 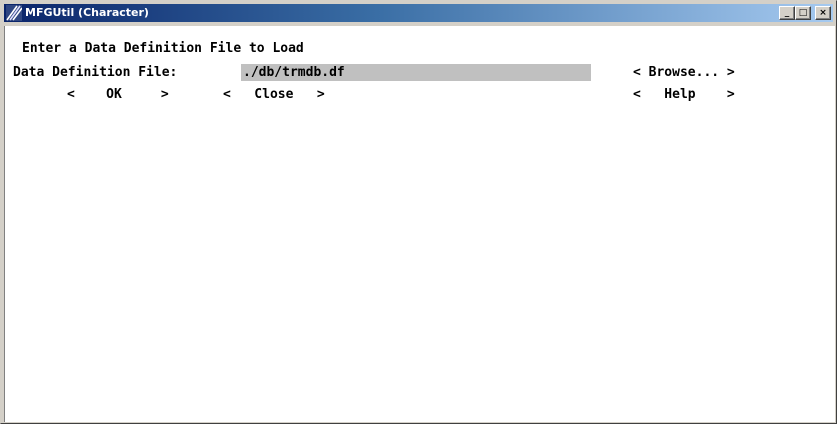 What do you see at coordinates (787, 13) in the screenshot?
I see `minimize-button: _` at bounding box center [787, 13].